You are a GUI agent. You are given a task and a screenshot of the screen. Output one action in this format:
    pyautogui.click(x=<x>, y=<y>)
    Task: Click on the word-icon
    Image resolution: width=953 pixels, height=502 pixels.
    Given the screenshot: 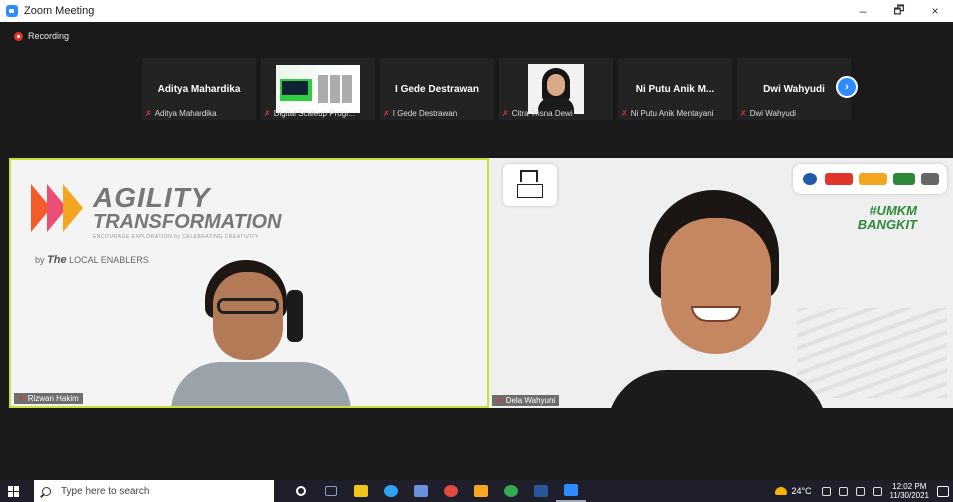 What is the action you would take?
    pyautogui.click(x=541, y=491)
    